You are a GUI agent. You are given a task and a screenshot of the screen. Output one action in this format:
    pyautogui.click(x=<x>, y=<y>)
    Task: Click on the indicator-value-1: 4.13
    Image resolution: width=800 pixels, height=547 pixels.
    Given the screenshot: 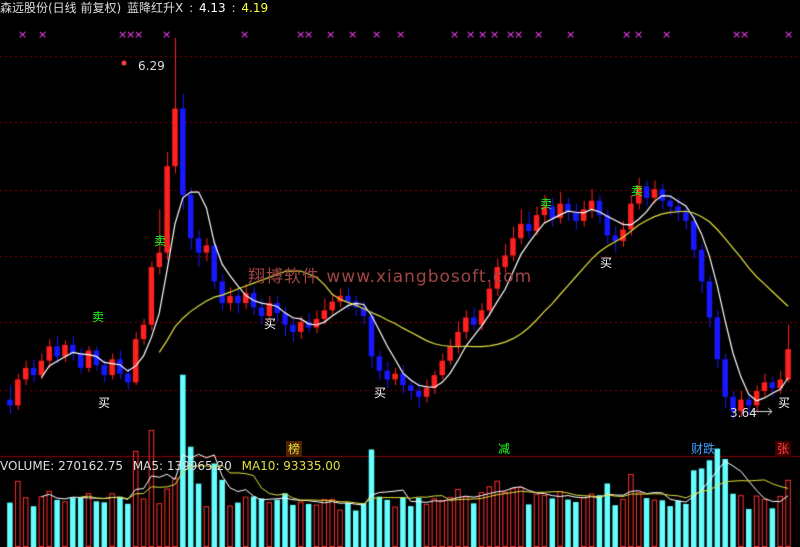 What is the action you would take?
    pyautogui.click(x=212, y=8)
    